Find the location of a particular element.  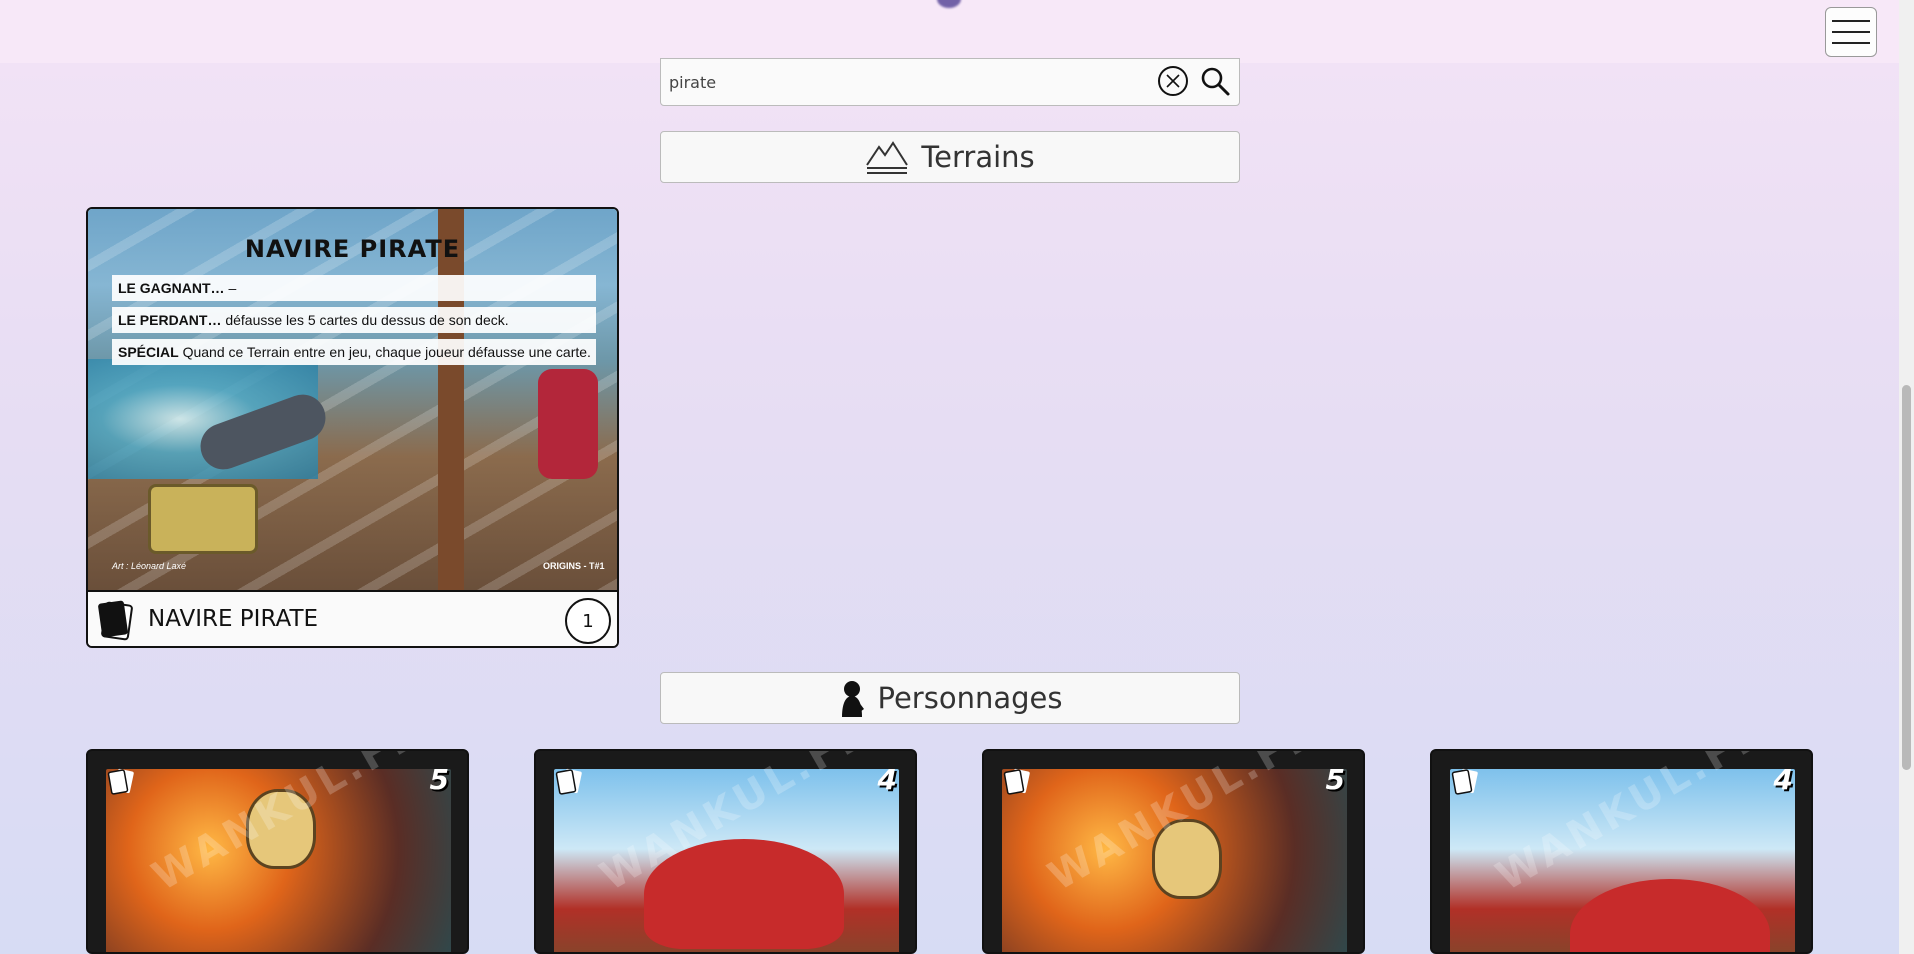

card-art-title: NAVIRE PIRATE is located at coordinates (352, 249).